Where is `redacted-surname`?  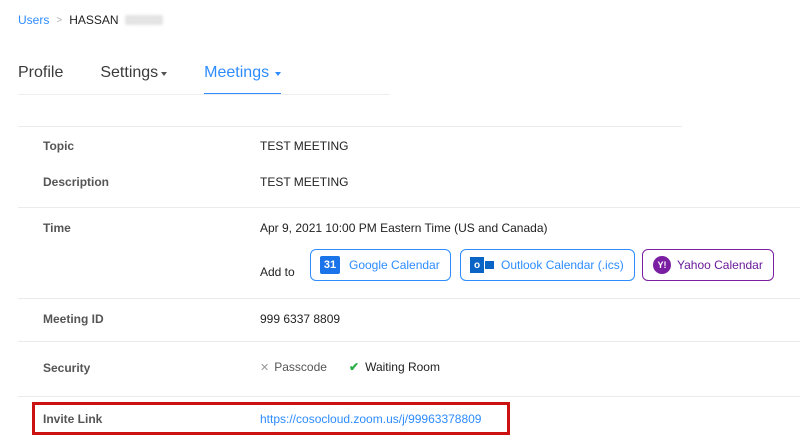
redacted-surname is located at coordinates (143, 20).